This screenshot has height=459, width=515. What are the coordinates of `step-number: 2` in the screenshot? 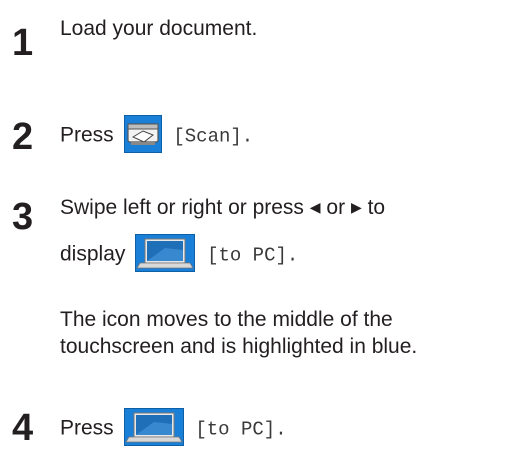 It's located at (23, 137).